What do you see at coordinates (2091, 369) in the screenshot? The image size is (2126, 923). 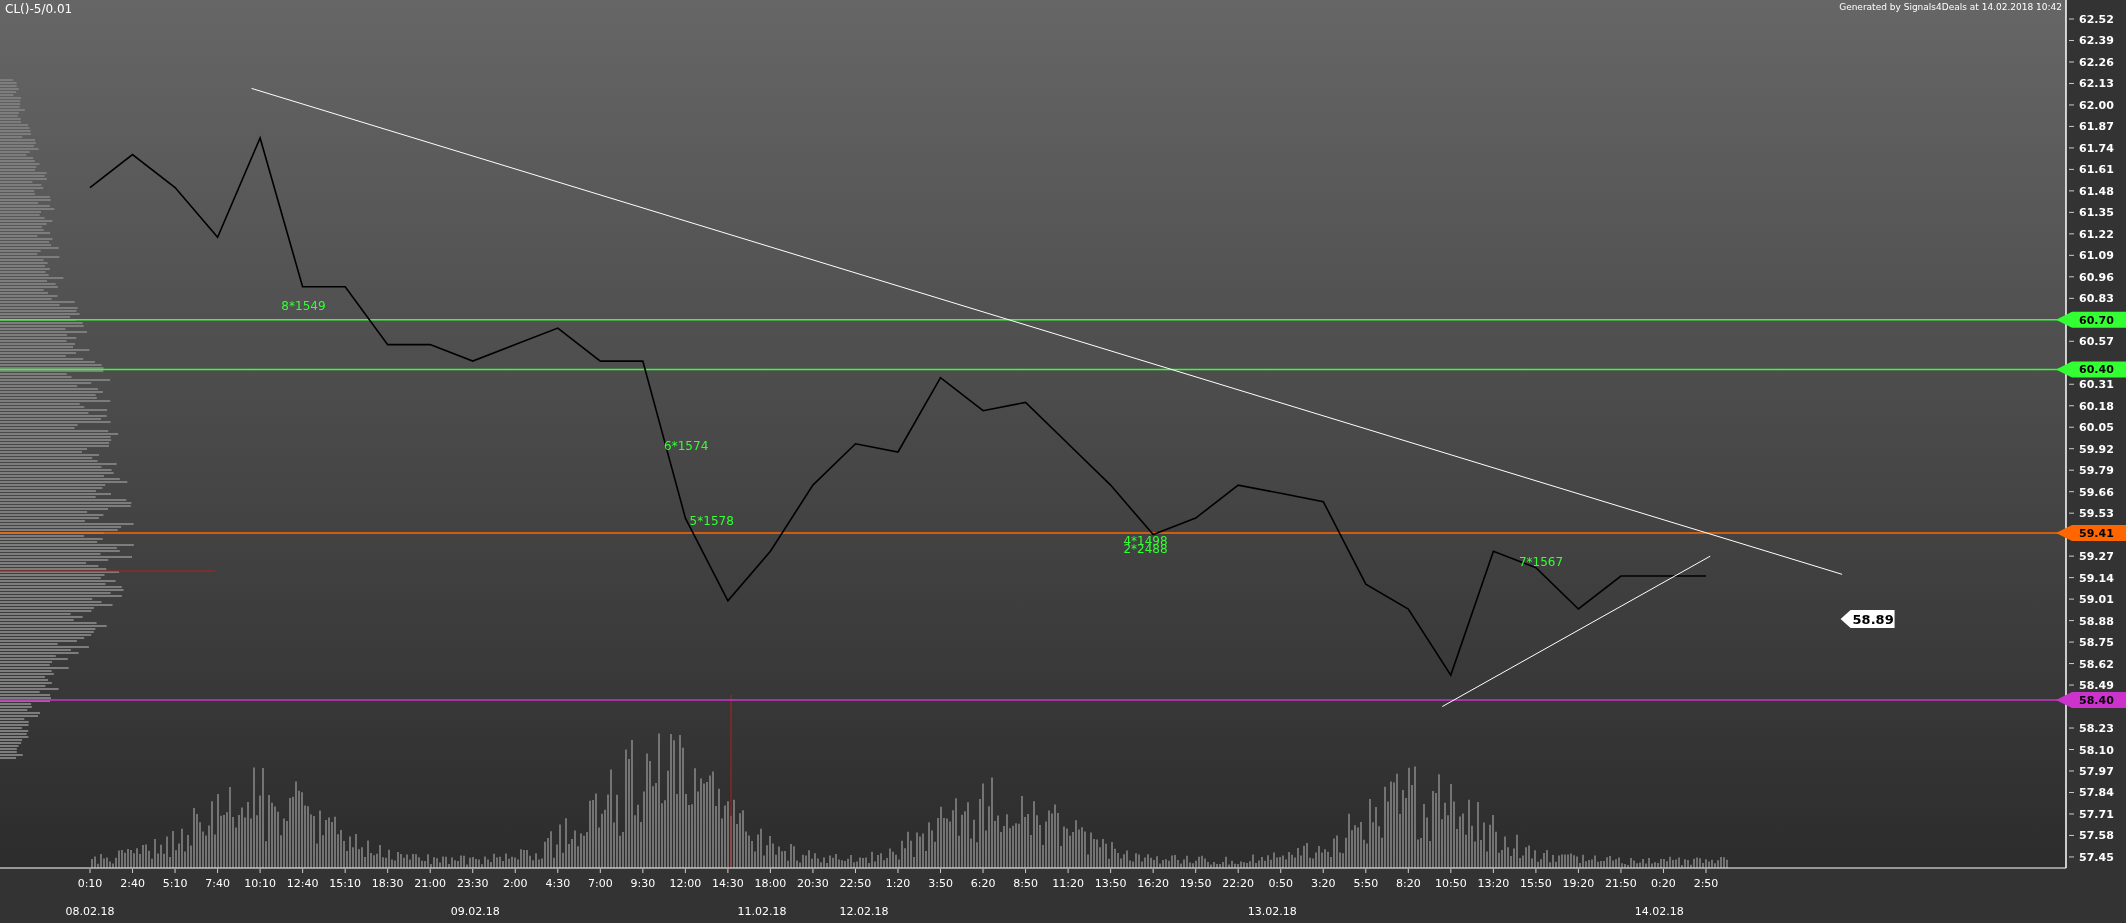 I see `level-price-tag: 60.40` at bounding box center [2091, 369].